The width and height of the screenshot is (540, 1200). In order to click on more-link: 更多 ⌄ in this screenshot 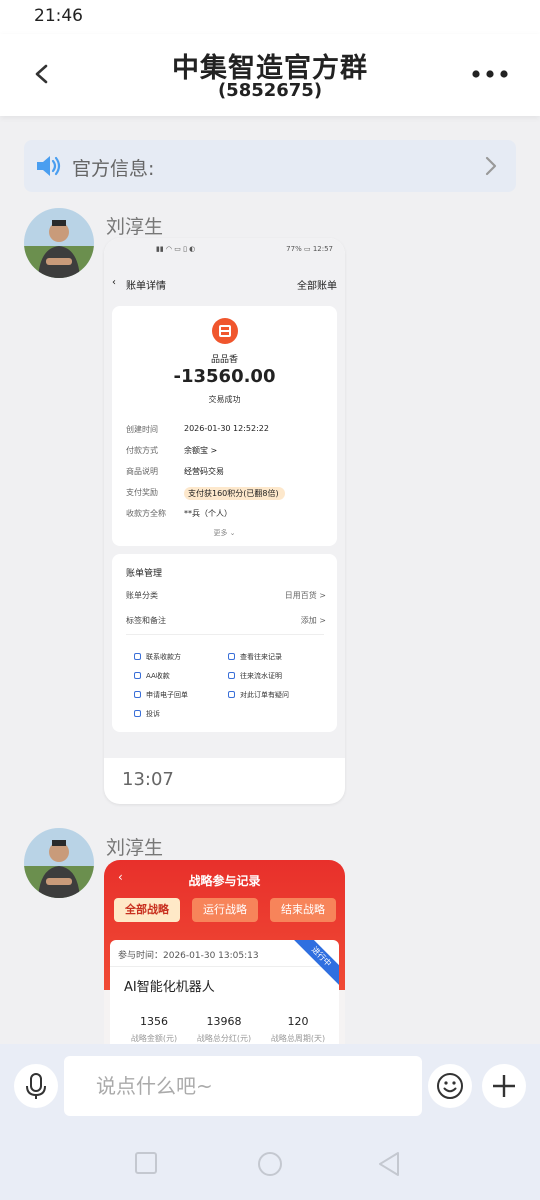, I will do `click(224, 533)`.